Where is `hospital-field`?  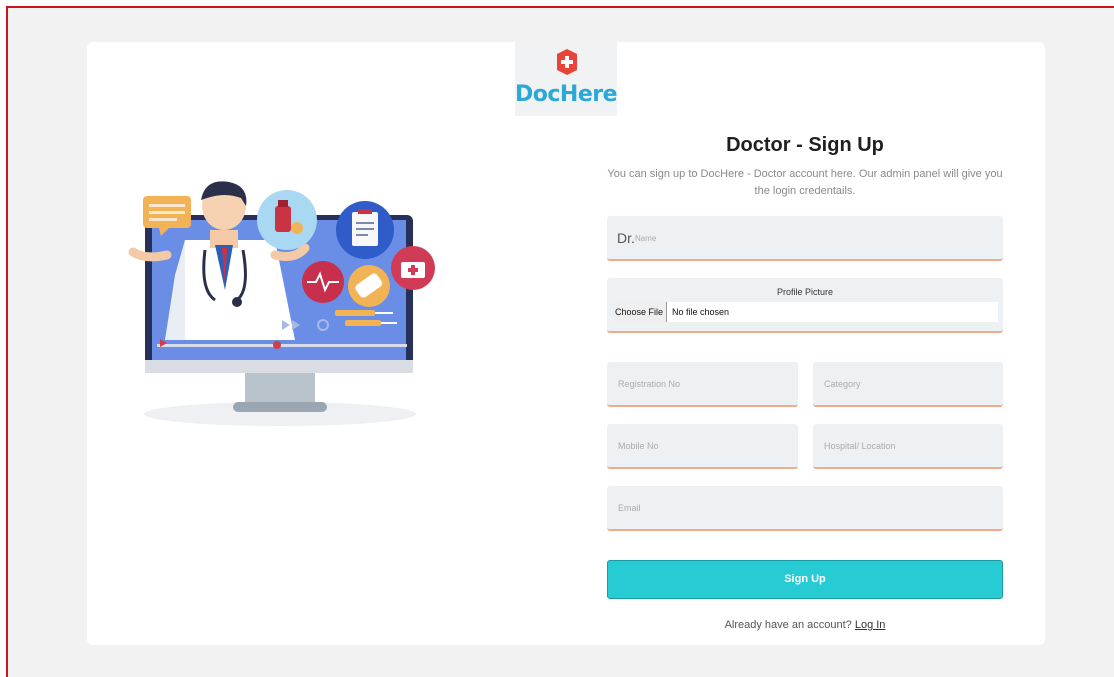 hospital-field is located at coordinates (908, 446).